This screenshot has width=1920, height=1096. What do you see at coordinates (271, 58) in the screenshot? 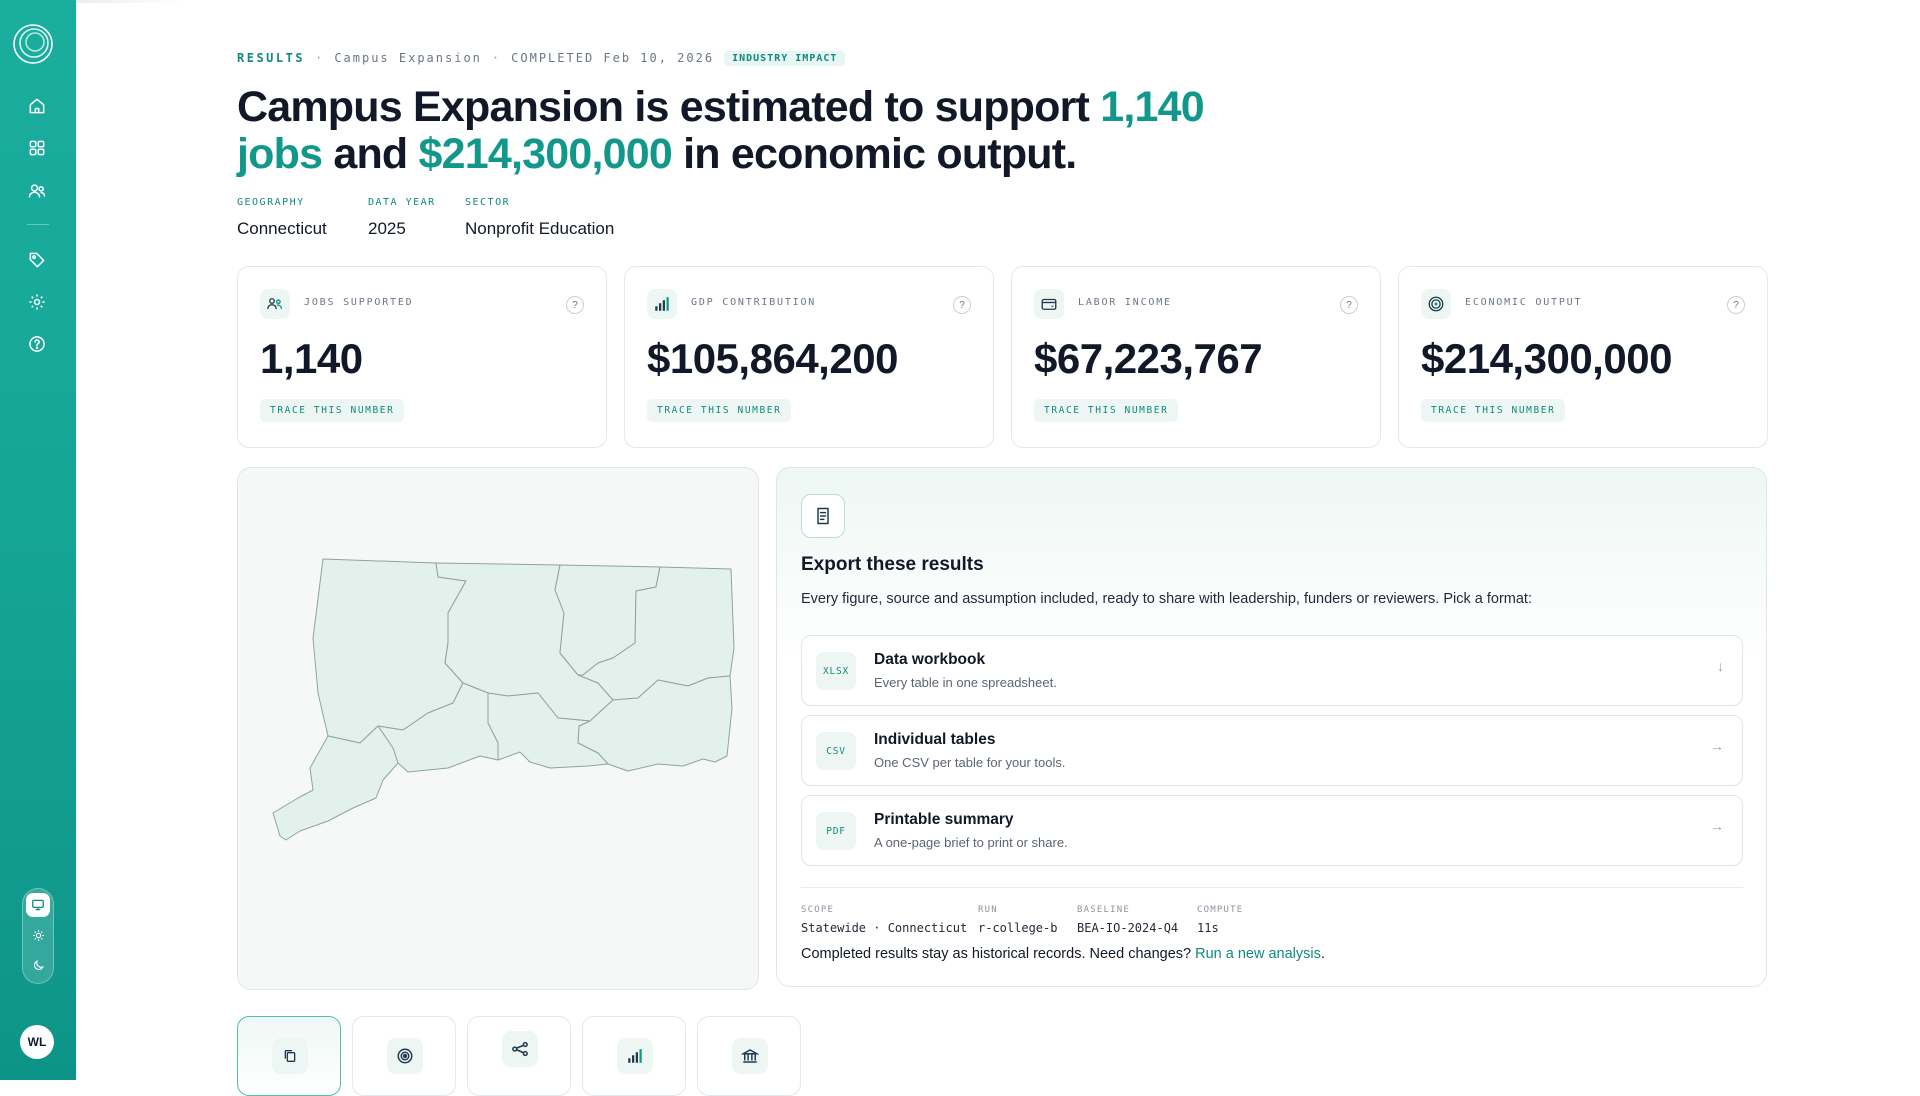
I see `breadcrumb-section: RESULTS` at bounding box center [271, 58].